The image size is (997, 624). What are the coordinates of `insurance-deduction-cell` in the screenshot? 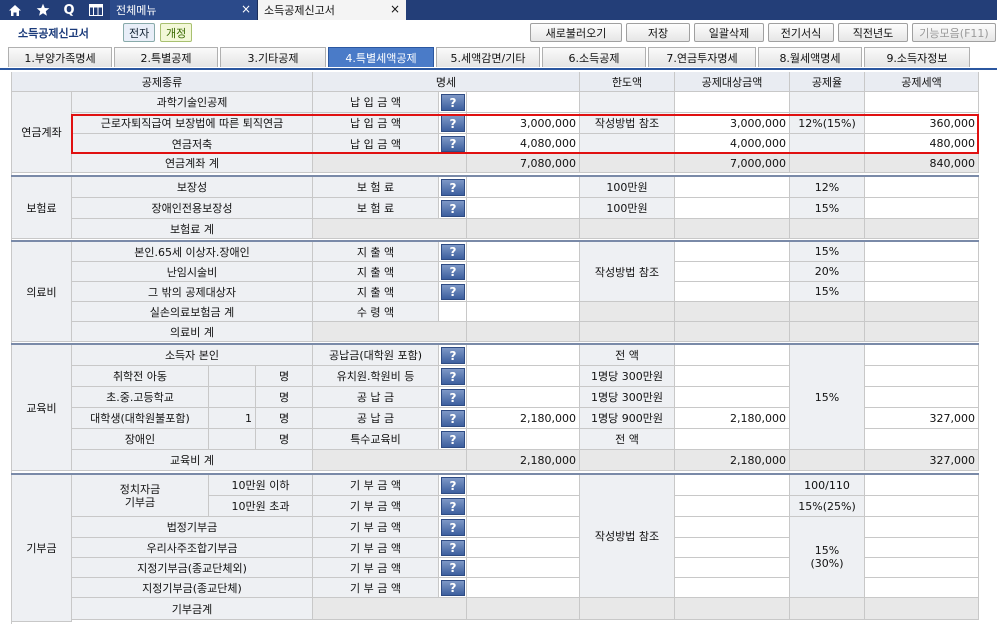 It's located at (922, 208).